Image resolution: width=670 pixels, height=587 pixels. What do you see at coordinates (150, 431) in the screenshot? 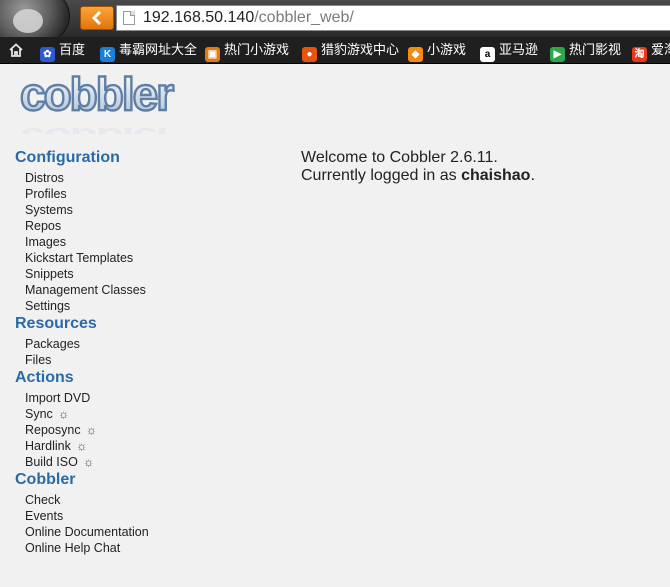
I see `nav-item-reposync: Reposync ☼` at bounding box center [150, 431].